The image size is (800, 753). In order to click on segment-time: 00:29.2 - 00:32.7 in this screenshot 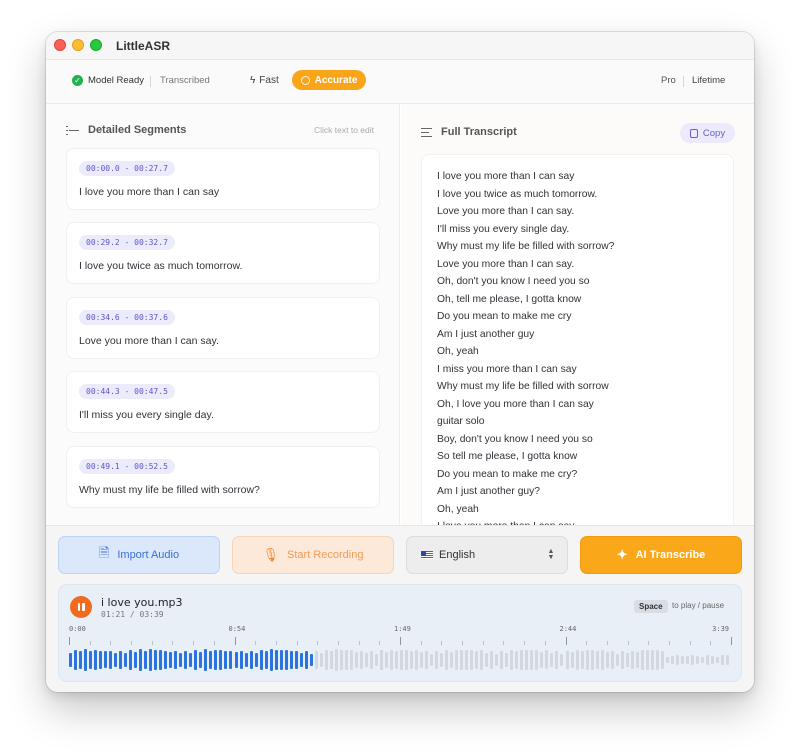, I will do `click(127, 242)`.